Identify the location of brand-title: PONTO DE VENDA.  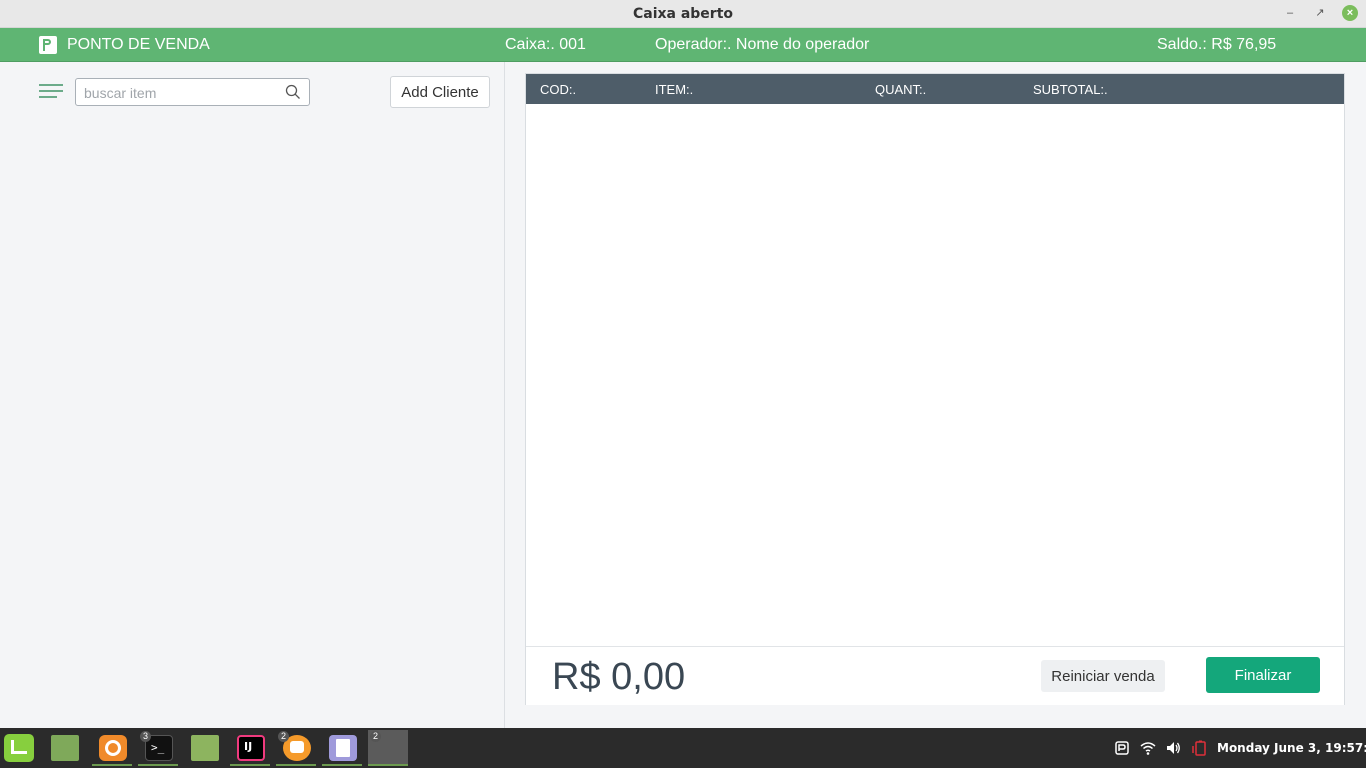
(138, 44).